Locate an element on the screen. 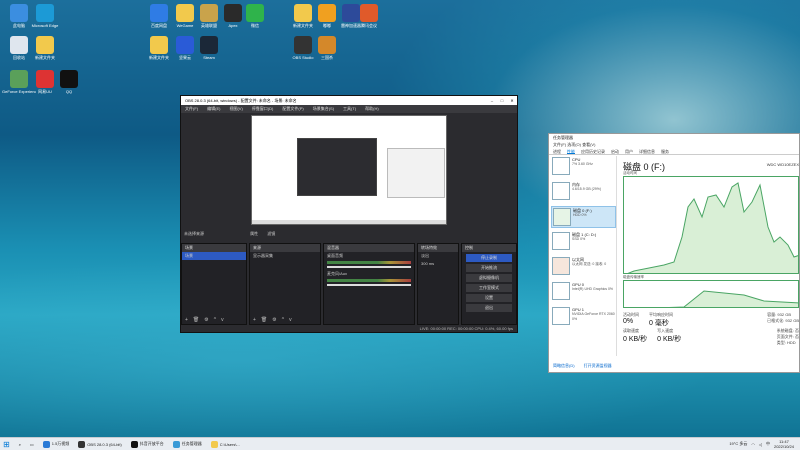 The height and width of the screenshot is (450, 800). desktop-icon-label: 微信 is located at coordinates (255, 25).